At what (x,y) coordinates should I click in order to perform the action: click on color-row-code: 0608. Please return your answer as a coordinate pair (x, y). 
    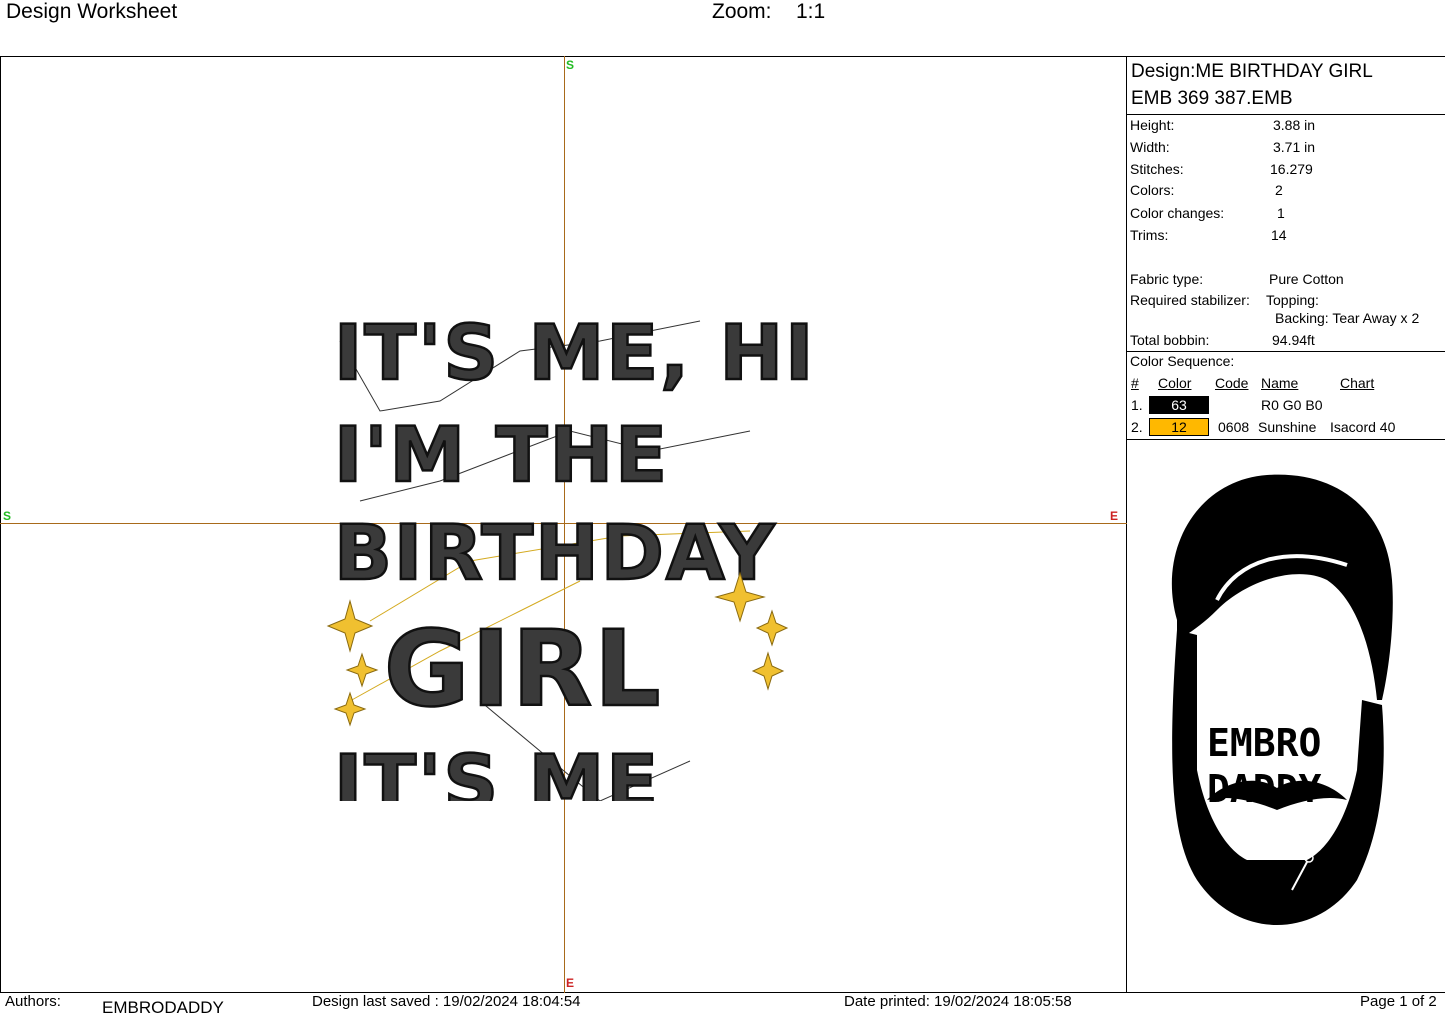
    Looking at the image, I should click on (1234, 427).